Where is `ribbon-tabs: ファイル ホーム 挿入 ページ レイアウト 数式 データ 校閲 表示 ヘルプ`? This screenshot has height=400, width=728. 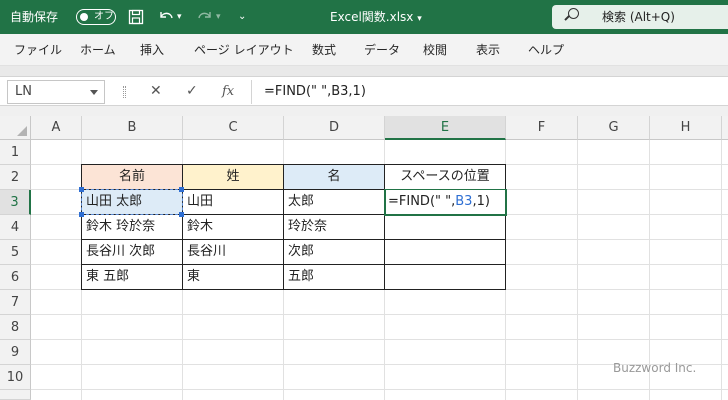 ribbon-tabs: ファイル ホーム 挿入 ページ レイアウト 数式 データ 校閲 表示 ヘルプ is located at coordinates (364, 50).